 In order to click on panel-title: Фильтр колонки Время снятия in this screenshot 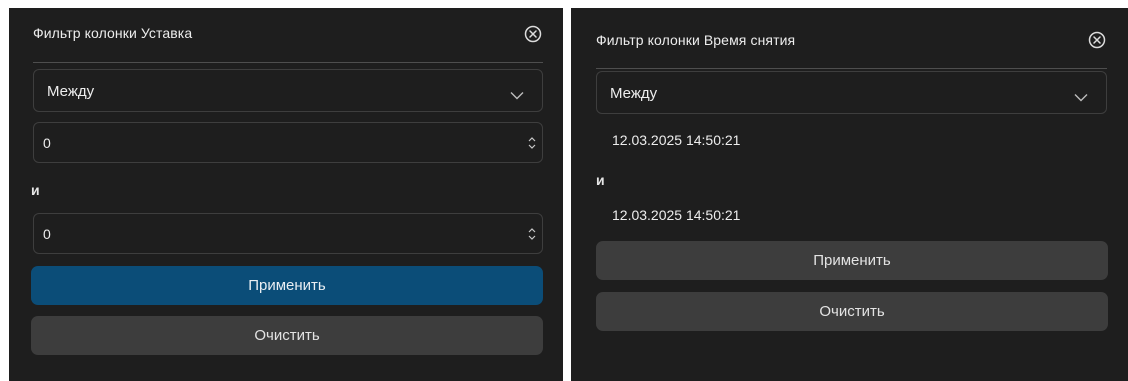, I will do `click(696, 40)`.